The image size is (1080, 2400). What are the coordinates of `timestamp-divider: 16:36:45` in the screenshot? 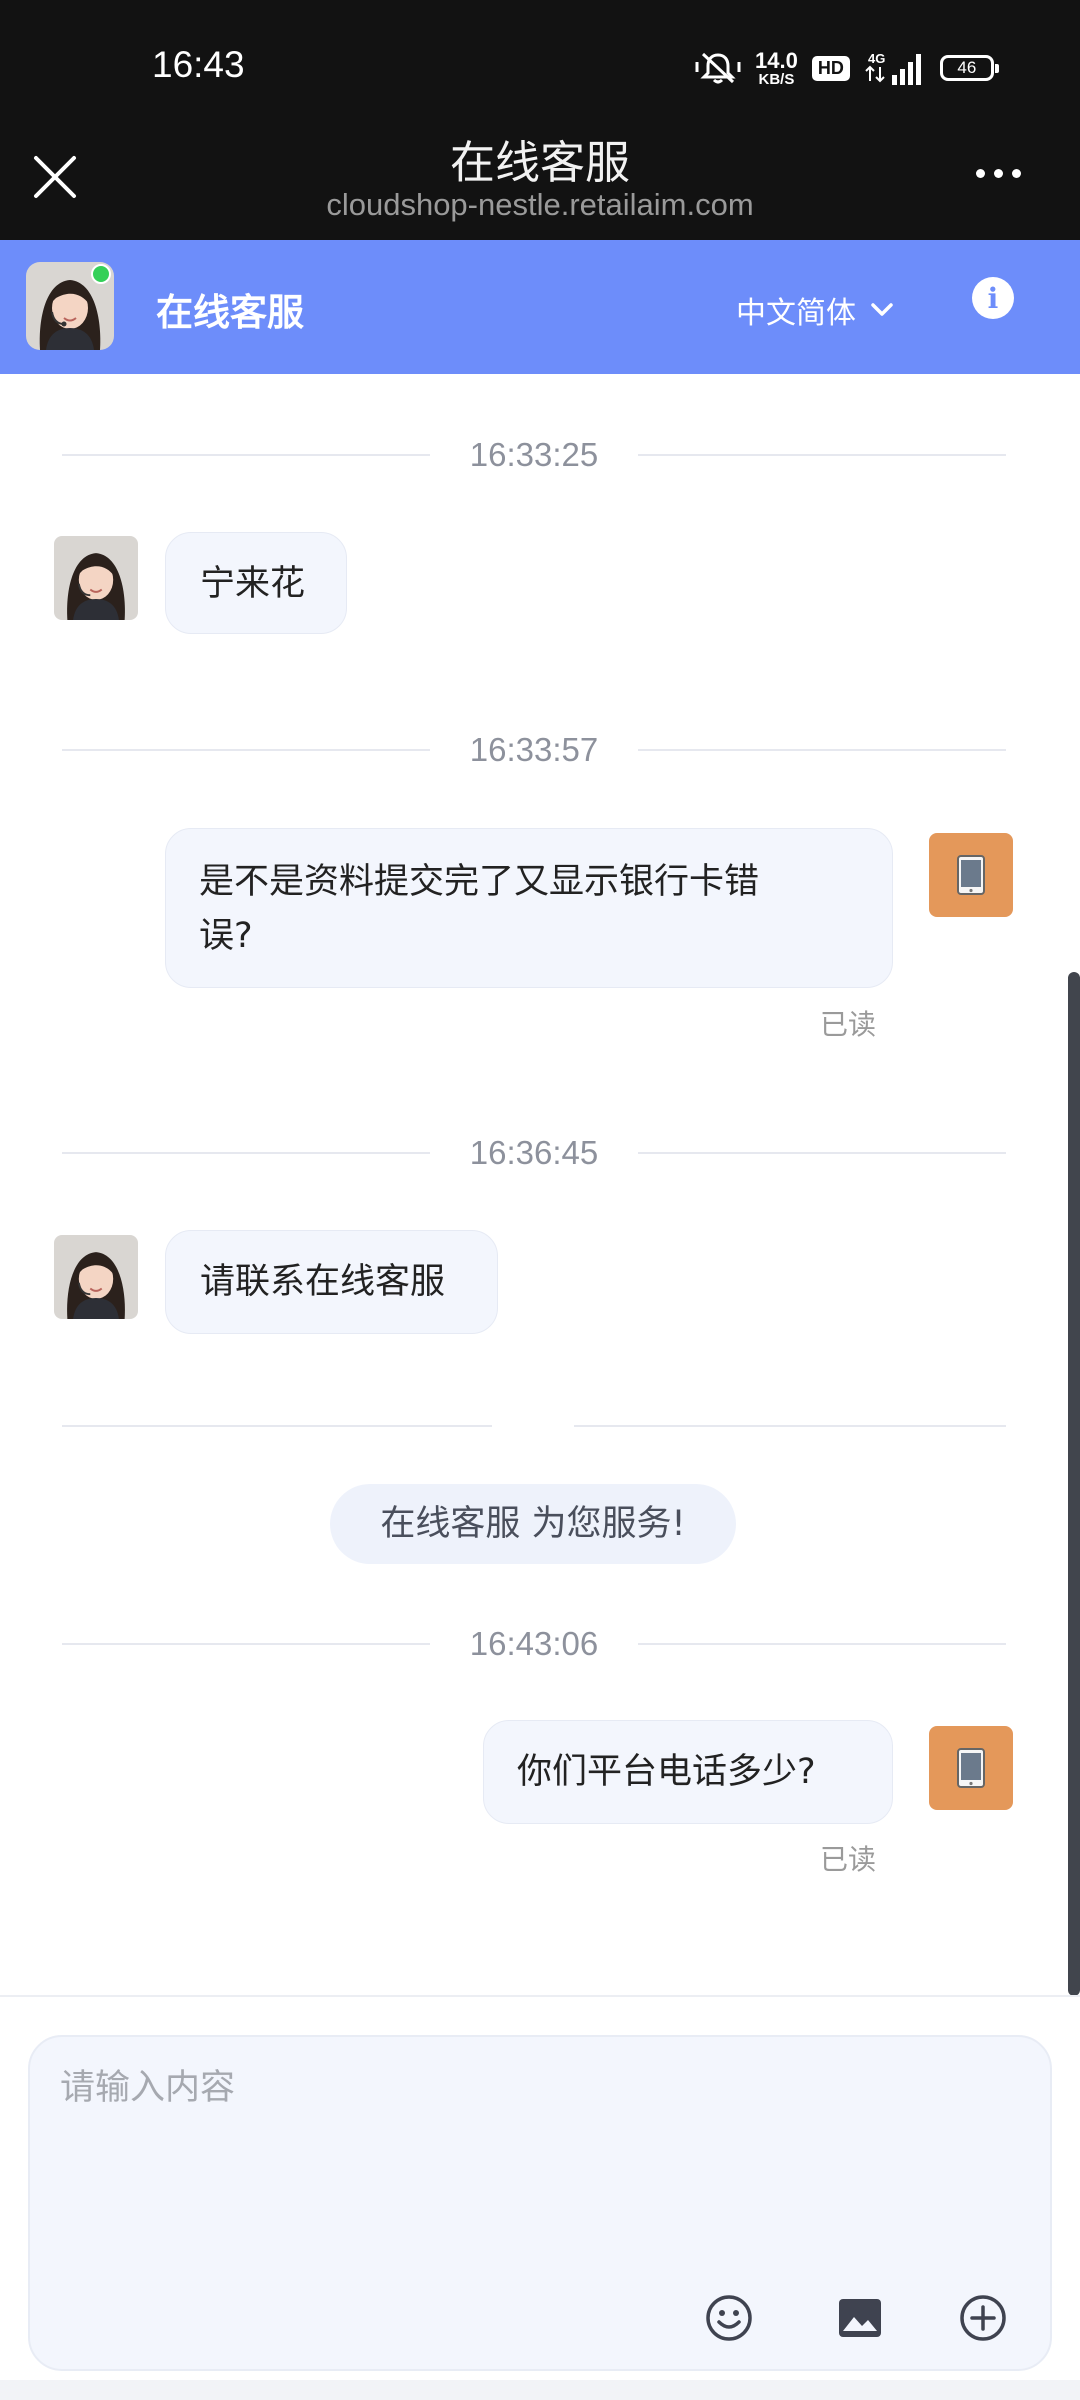 It's located at (534, 1153).